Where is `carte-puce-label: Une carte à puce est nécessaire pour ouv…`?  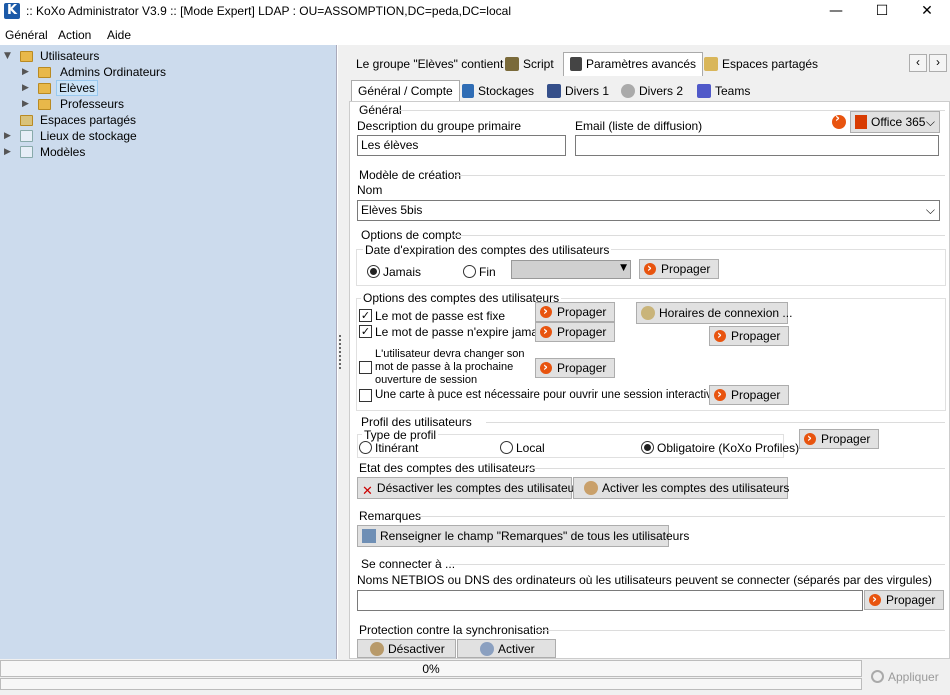
carte-puce-label: Une carte à puce est nécessaire pour ouv… is located at coordinates (547, 395).